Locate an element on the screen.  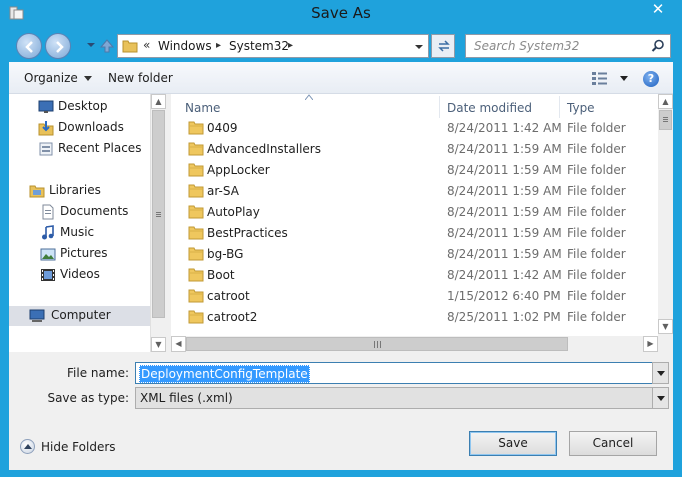
organize-button: Organize is located at coordinates (58, 78).